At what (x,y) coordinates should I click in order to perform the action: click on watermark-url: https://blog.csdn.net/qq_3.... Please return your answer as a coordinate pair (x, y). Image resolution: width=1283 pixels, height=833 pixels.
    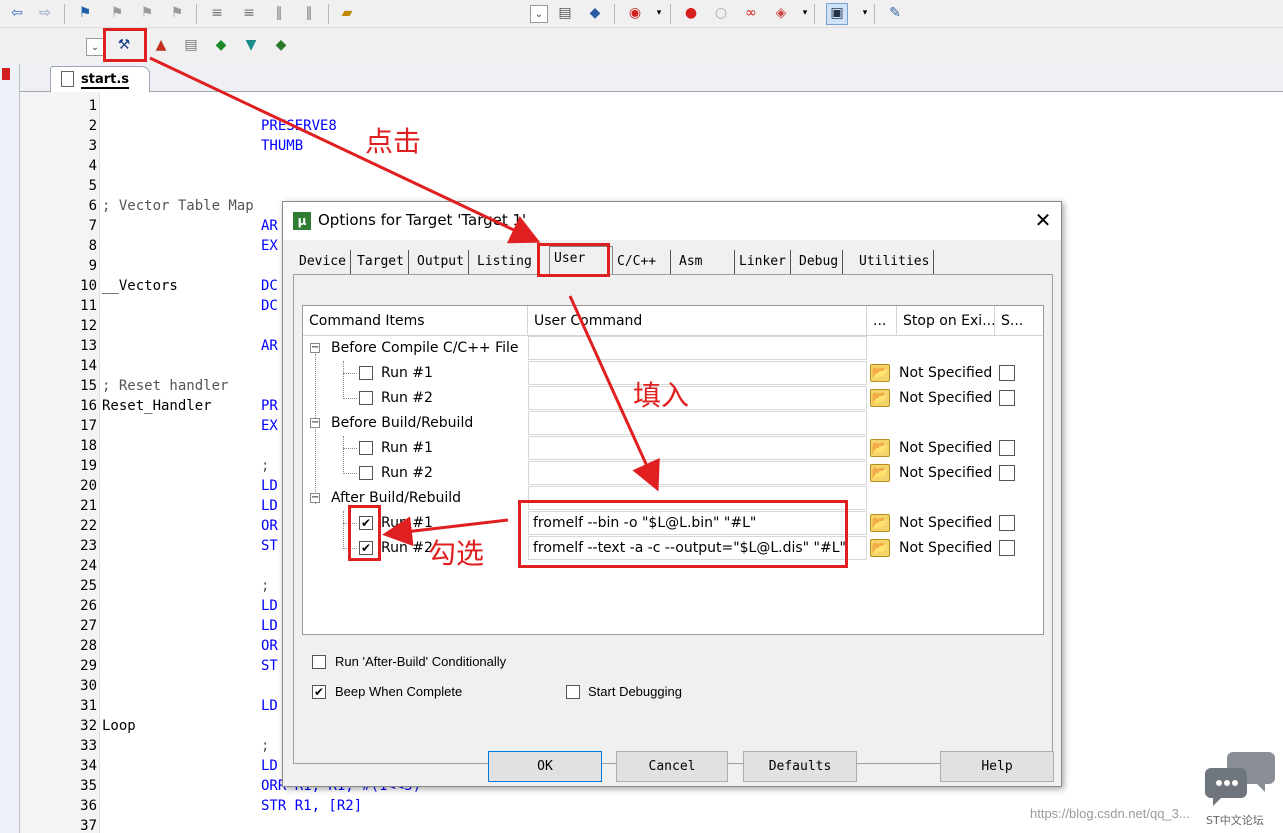
    Looking at the image, I should click on (1110, 813).